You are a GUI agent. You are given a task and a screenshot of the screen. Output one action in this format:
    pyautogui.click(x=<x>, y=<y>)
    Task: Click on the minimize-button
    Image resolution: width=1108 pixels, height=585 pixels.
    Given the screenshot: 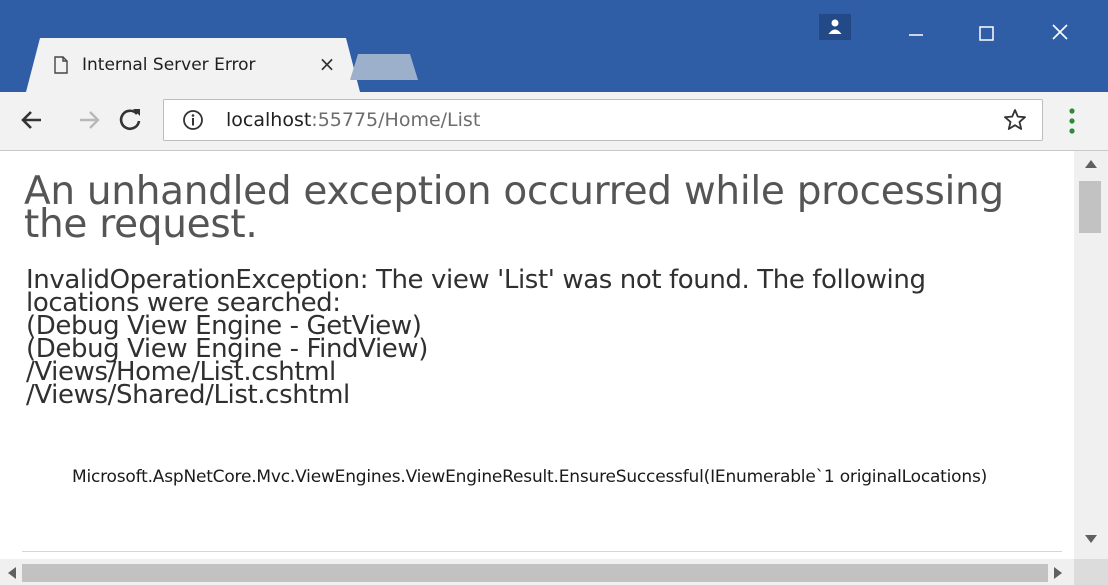 What is the action you would take?
    pyautogui.click(x=916, y=34)
    